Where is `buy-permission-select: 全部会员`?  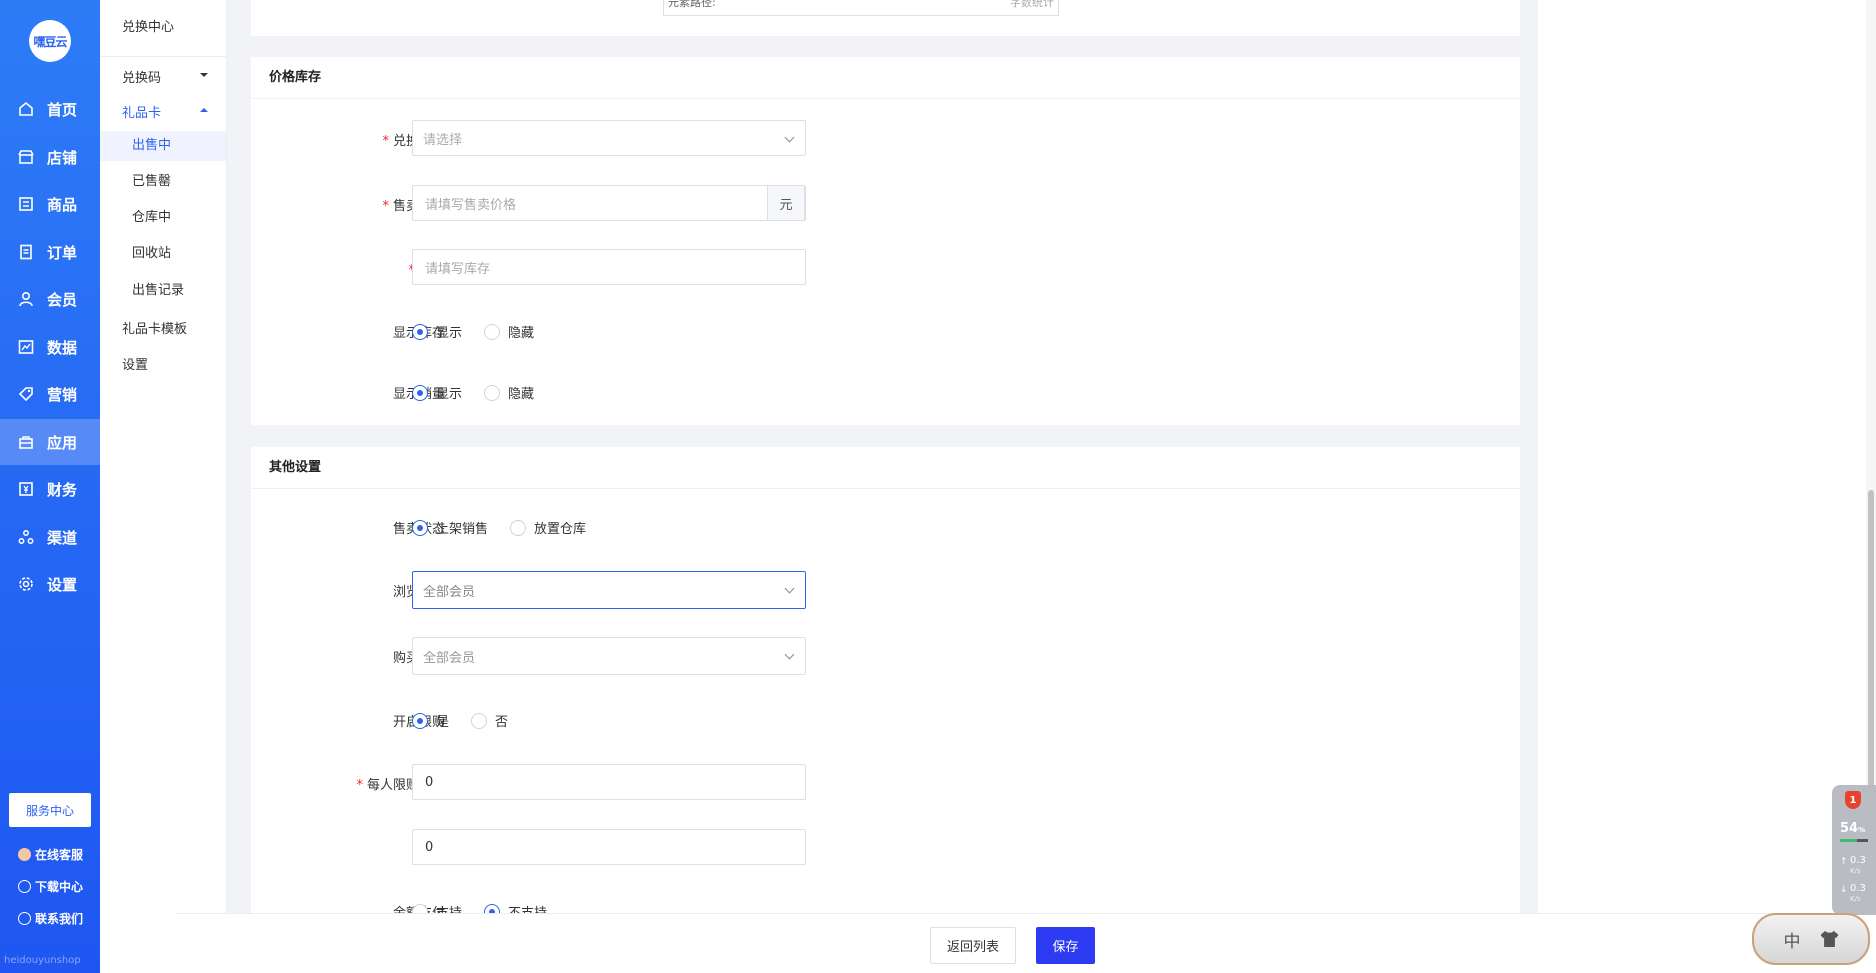
buy-permission-select: 全部会员 is located at coordinates (609, 656).